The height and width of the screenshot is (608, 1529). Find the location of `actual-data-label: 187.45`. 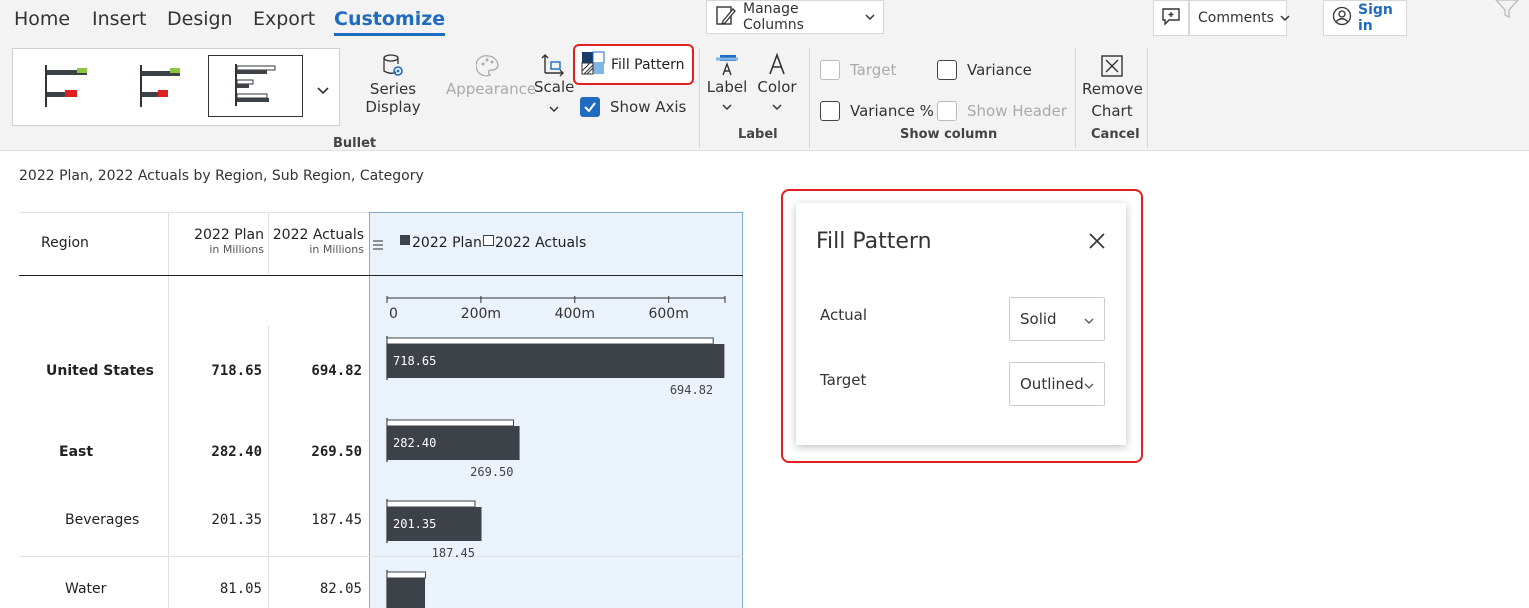

actual-data-label: 187.45 is located at coordinates (453, 553).